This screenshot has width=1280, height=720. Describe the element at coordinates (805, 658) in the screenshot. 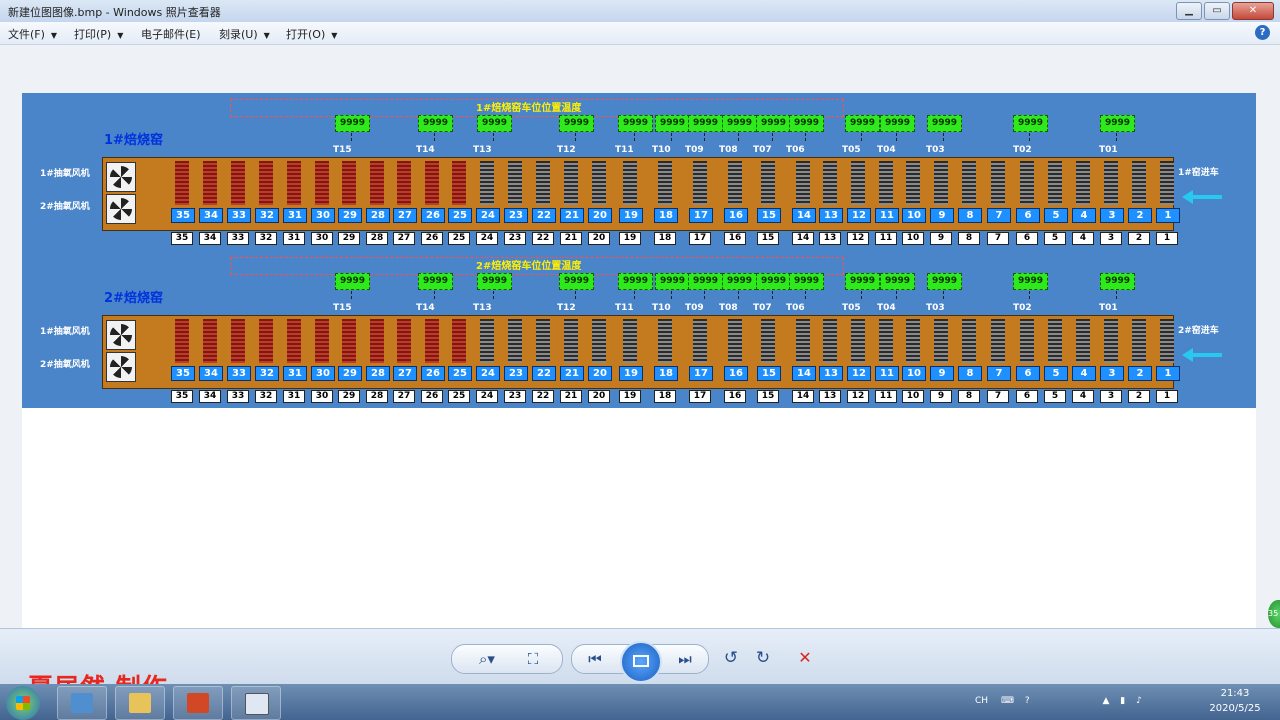

I see `delete-icon: ✕` at that location.